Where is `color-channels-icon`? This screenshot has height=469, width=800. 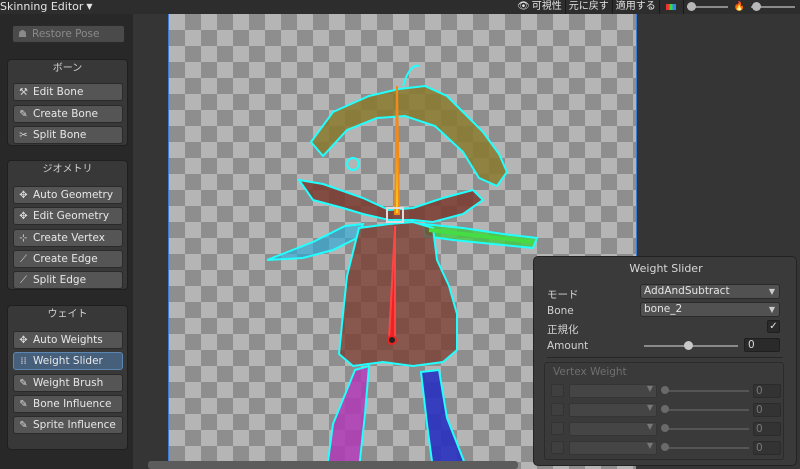
color-channels-icon is located at coordinates (671, 7).